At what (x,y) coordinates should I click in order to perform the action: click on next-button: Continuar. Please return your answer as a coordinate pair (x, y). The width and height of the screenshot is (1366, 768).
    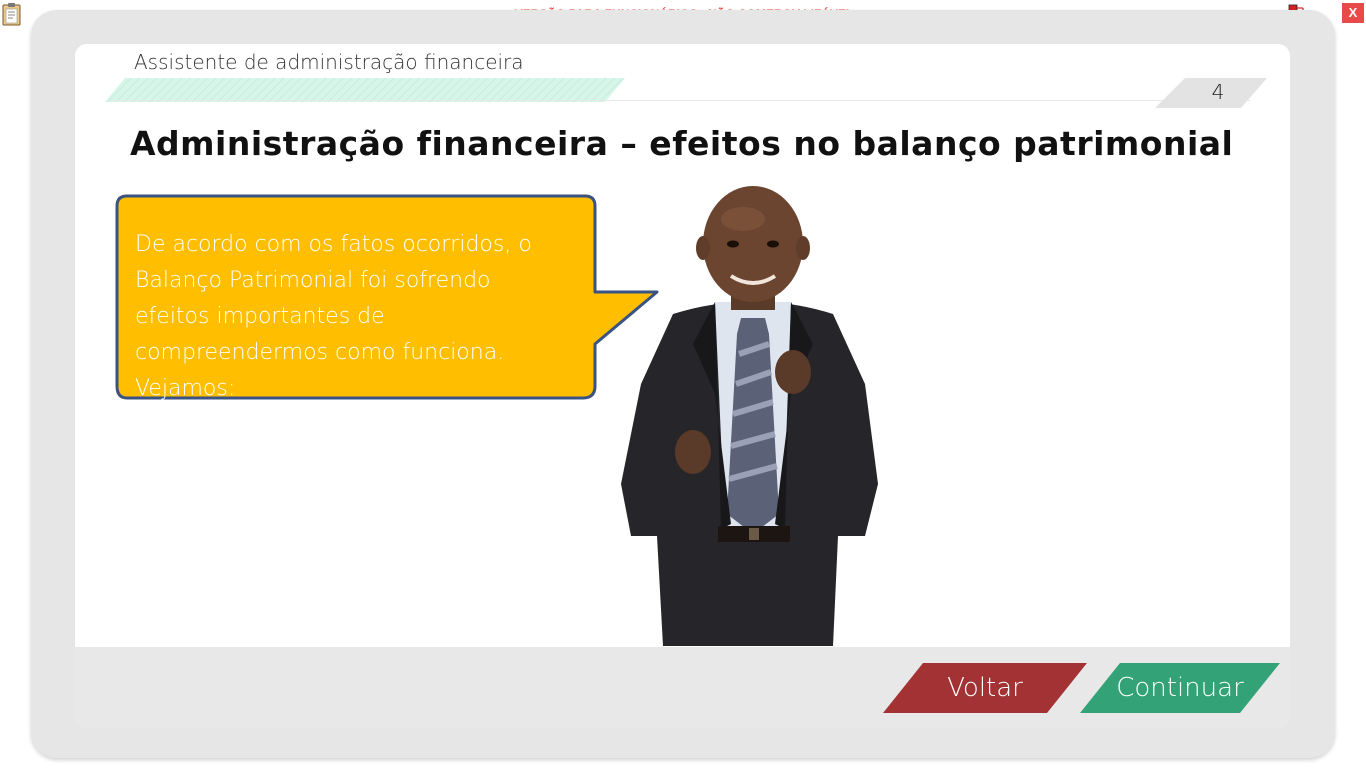
    Looking at the image, I should click on (1180, 688).